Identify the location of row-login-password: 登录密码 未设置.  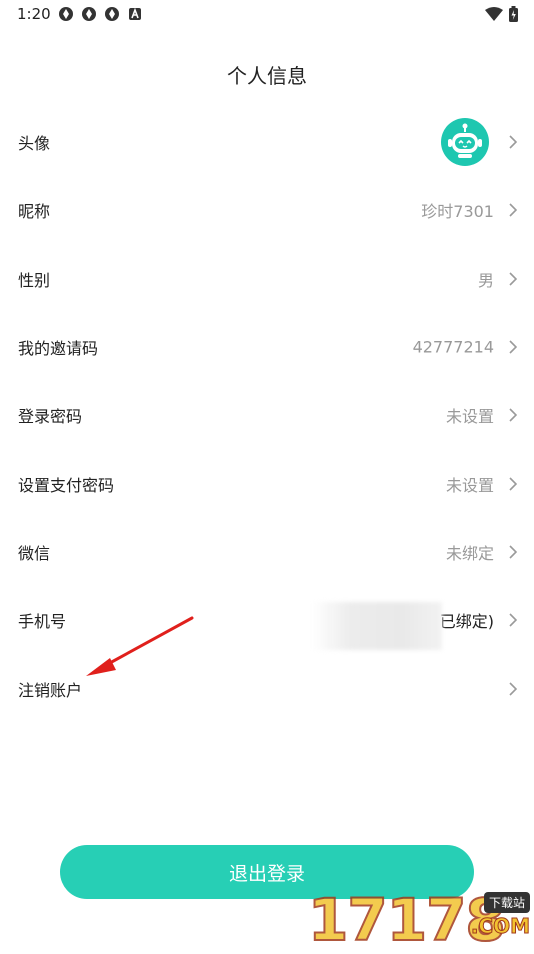
(267, 415).